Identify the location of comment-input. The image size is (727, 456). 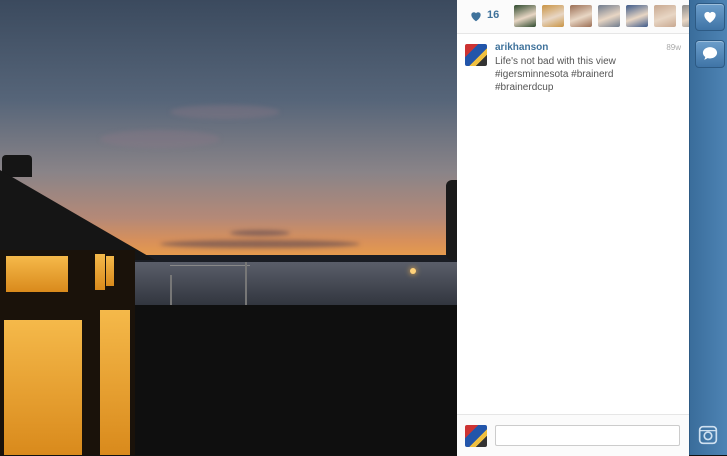
(587, 435).